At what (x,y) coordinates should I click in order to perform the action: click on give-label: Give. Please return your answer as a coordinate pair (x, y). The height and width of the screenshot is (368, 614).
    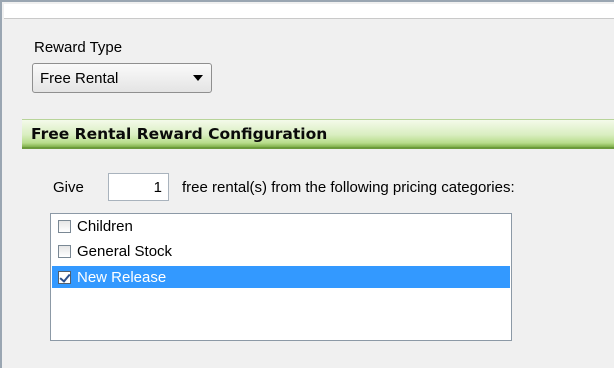
    Looking at the image, I should click on (68, 187).